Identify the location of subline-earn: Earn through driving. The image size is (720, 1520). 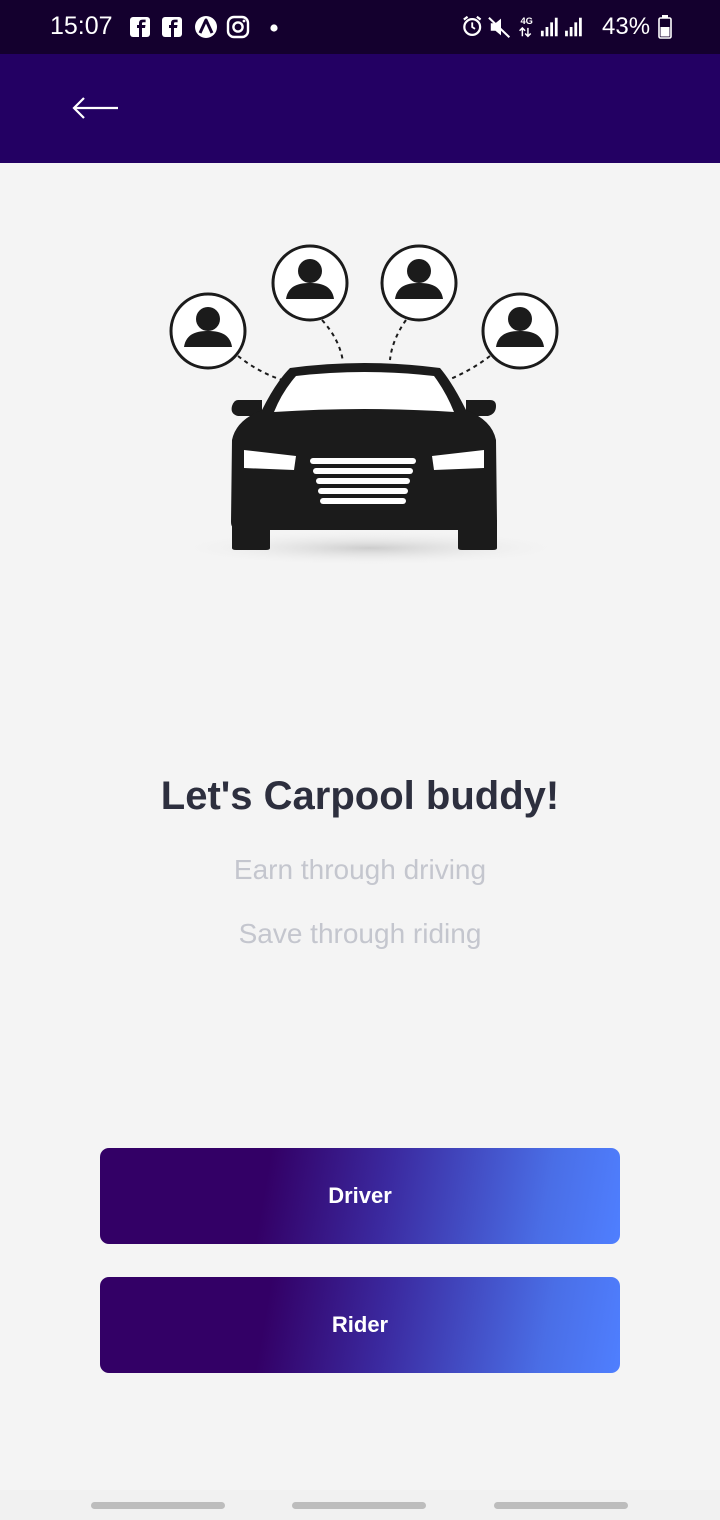
(360, 869).